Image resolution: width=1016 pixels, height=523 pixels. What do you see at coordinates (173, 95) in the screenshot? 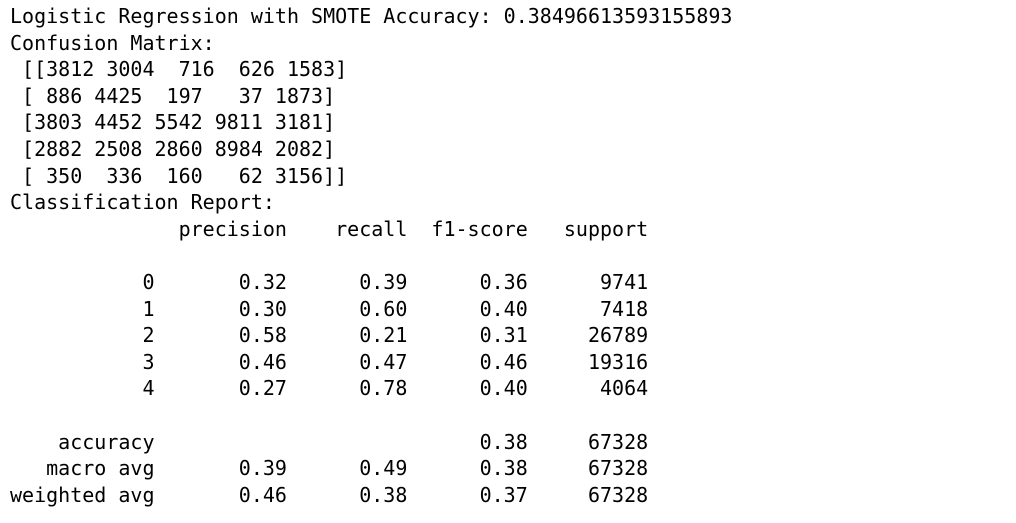
I see `confusion-matrix-row: [ 886 4425 197 37 1873]` at bounding box center [173, 95].